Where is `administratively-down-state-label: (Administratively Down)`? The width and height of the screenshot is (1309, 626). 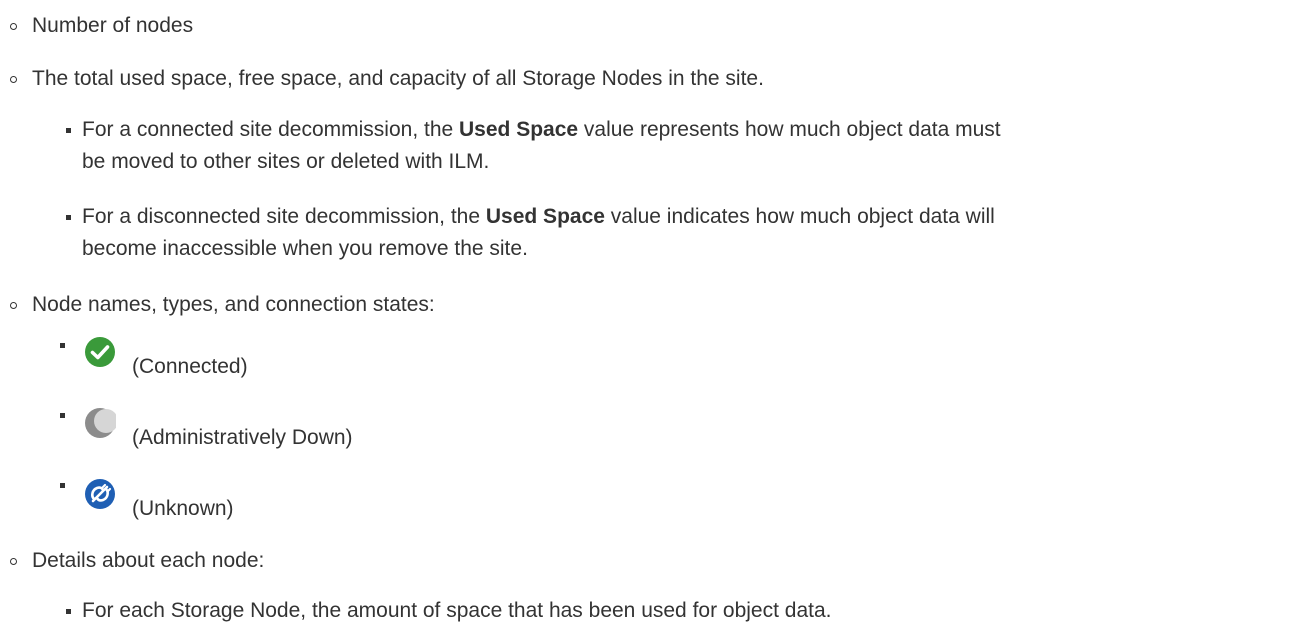
administratively-down-state-label: (Administratively Down) is located at coordinates (242, 437).